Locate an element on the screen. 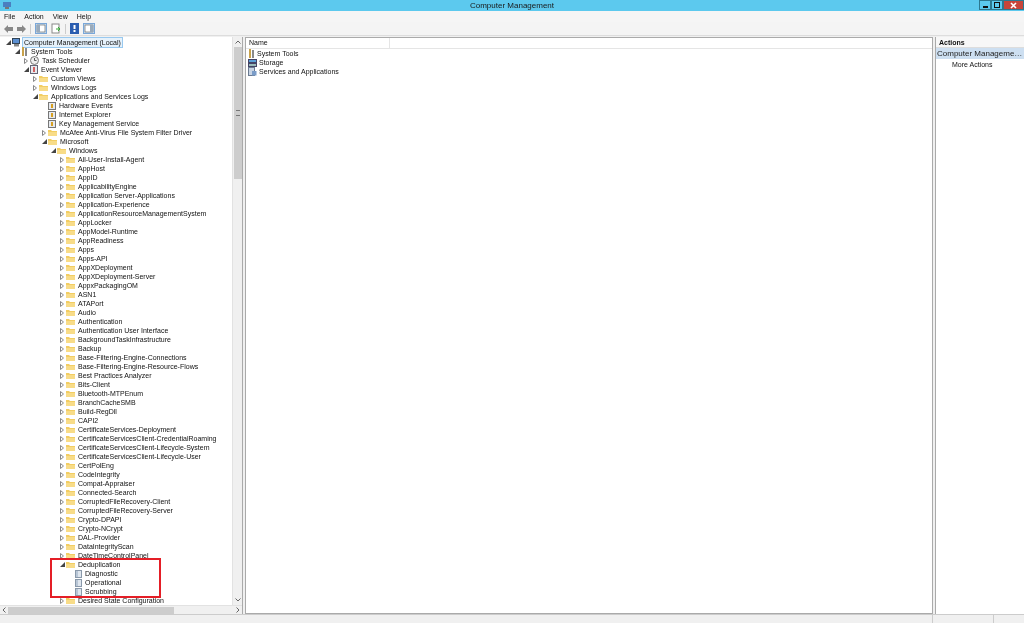 This screenshot has width=1024, height=623. help-icon is located at coordinates (74, 28).